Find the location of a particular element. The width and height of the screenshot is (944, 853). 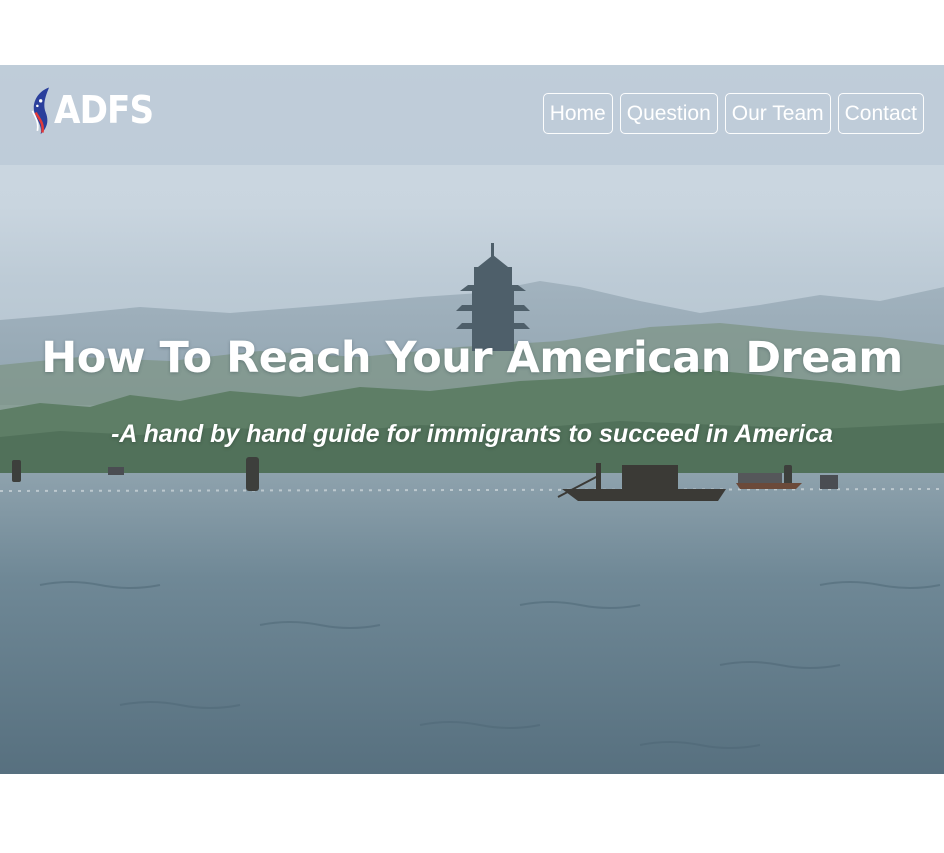

main-nav: Home Question Our Team Contact is located at coordinates (733, 113).